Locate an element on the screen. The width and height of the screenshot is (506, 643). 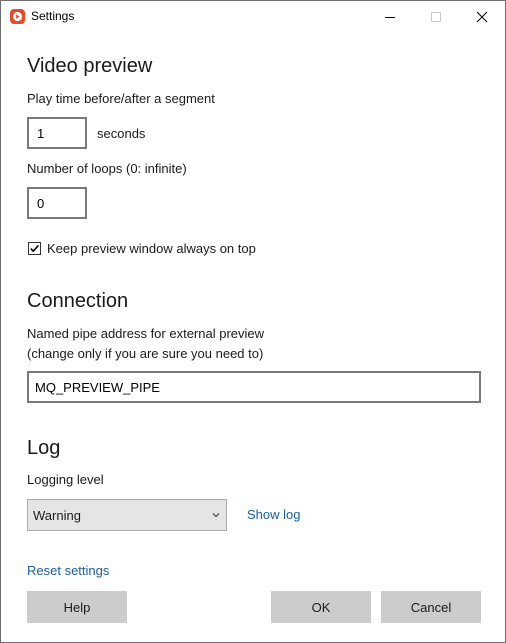
connection-heading: Connection is located at coordinates (78, 301).